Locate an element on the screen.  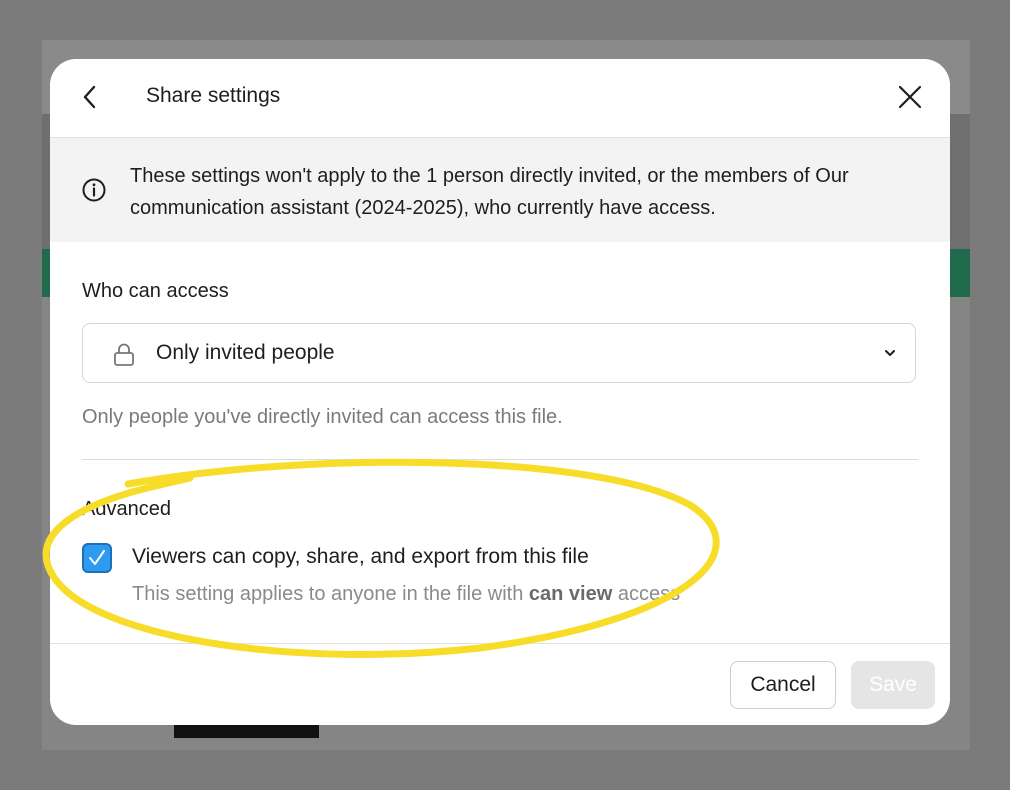
footer-divider is located at coordinates (500, 643).